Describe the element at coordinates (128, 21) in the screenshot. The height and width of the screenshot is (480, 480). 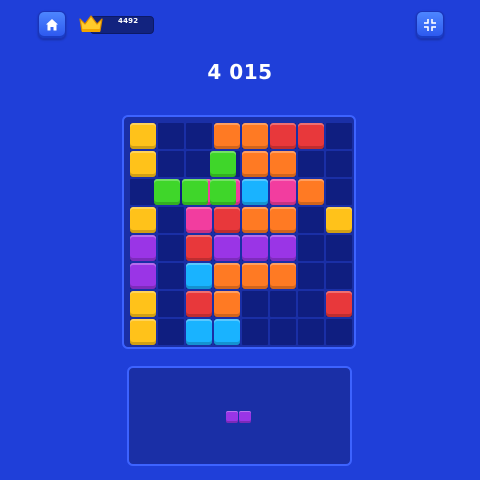
I see `best-score-value: 4492` at that location.